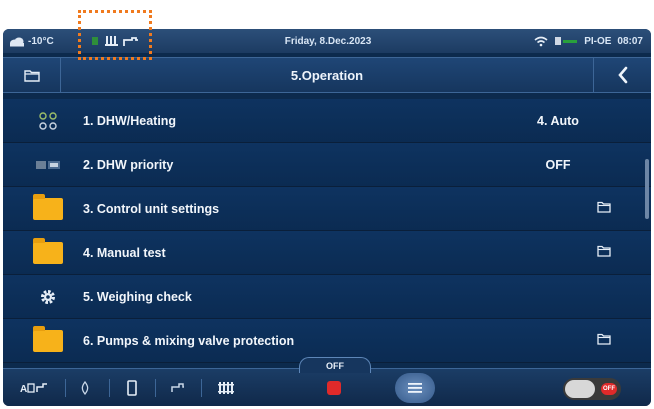 This screenshot has height=409, width=654. What do you see at coordinates (609, 389) in the screenshot?
I see `toggle-off-label: OFF` at bounding box center [609, 389].